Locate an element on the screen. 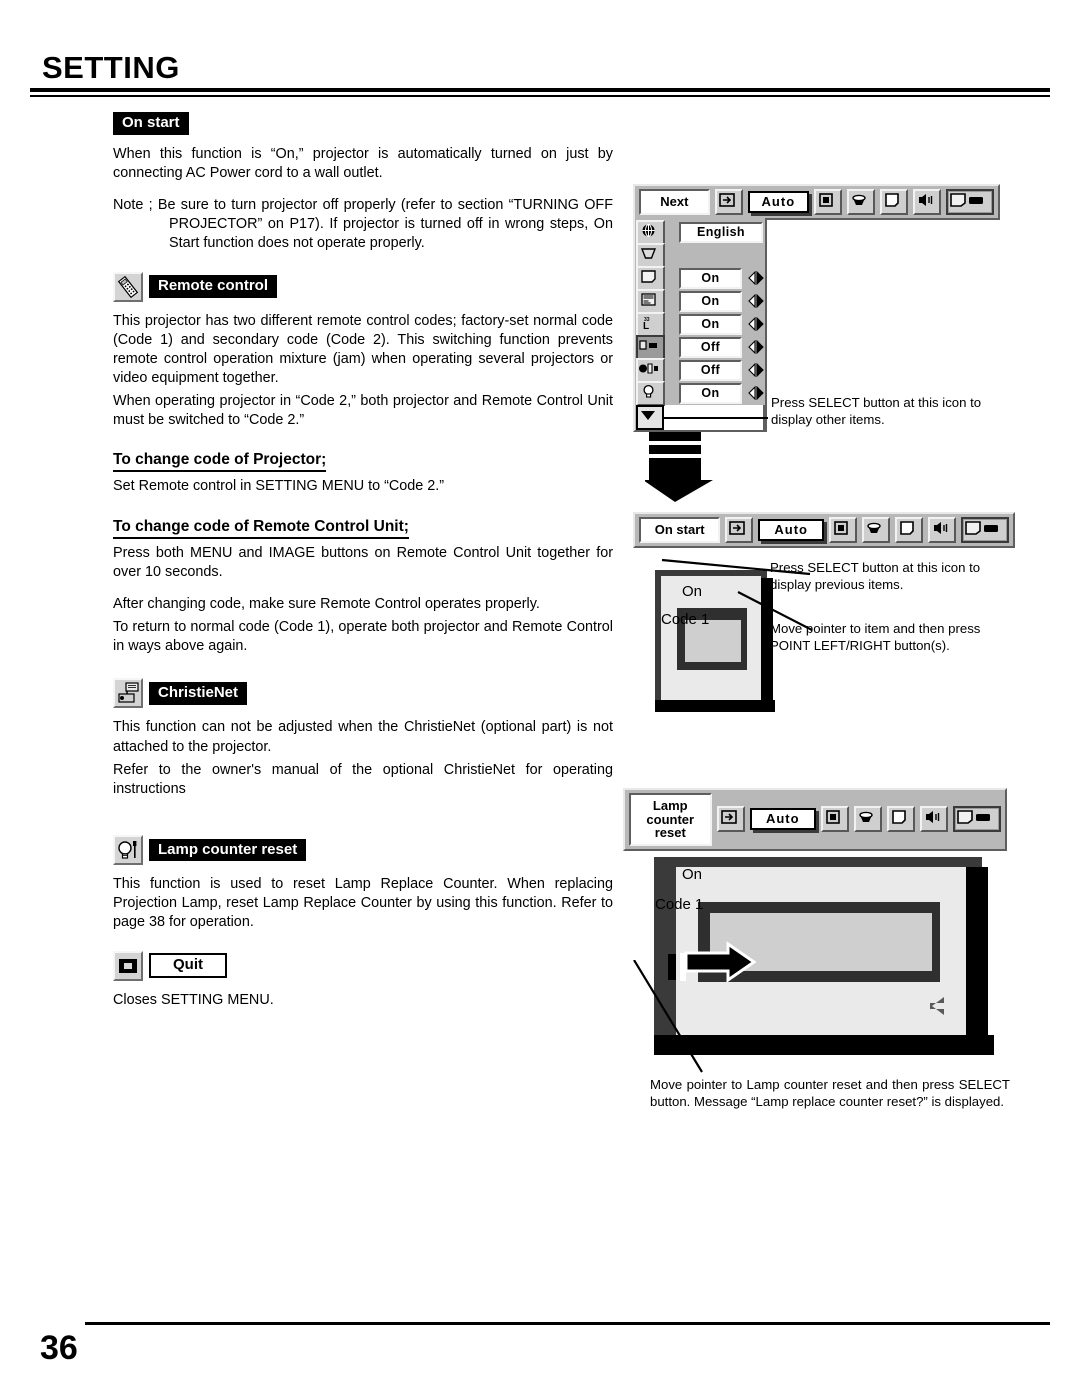 This screenshot has width=1080, height=1397. menu-title-lamp-counter-reset: Lamp counter reset is located at coordinates (670, 819).